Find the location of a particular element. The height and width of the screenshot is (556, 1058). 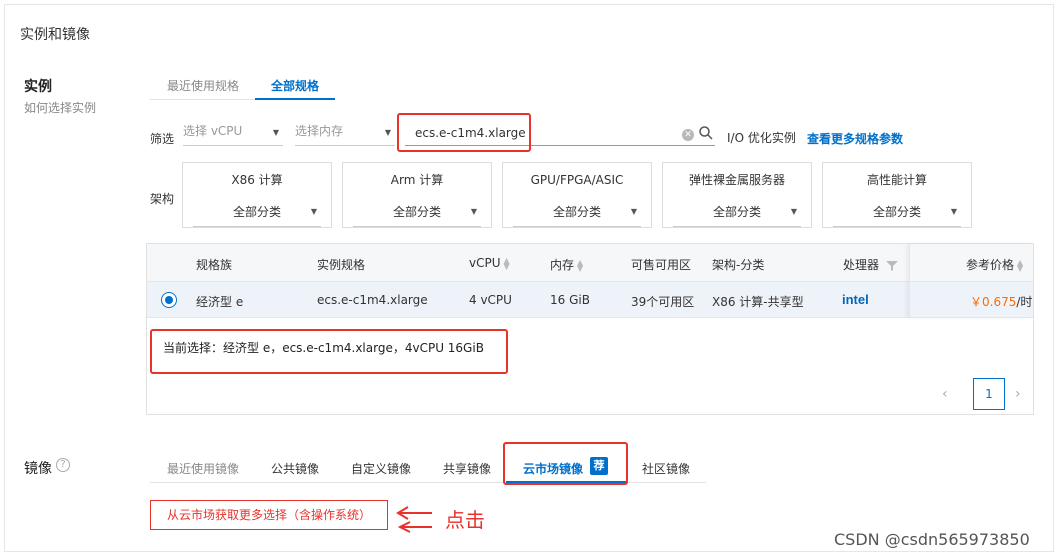

cell-vcpu: 4 vCPU is located at coordinates (490, 300).